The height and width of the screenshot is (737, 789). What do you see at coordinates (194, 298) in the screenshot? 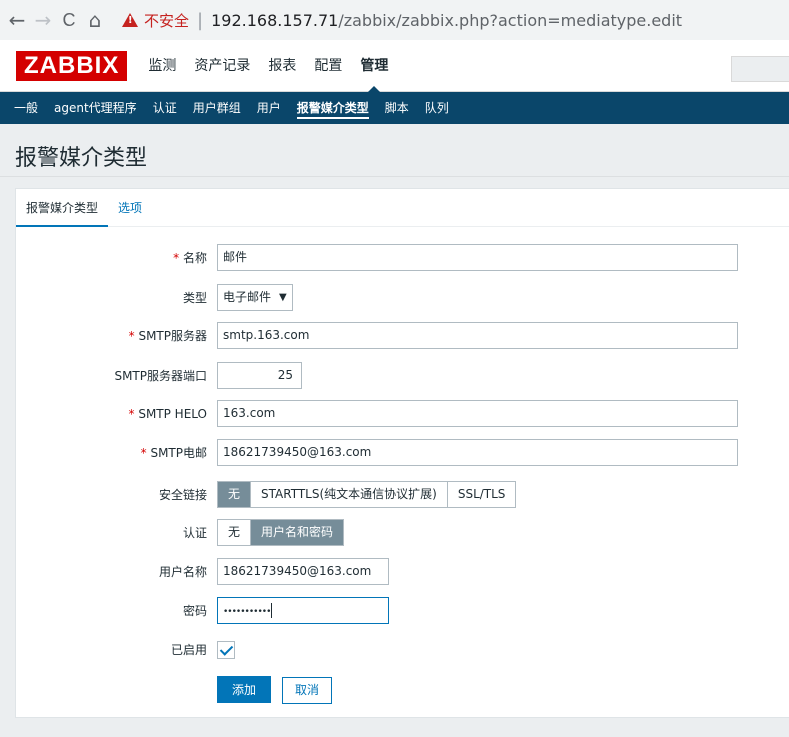
I see `type-label: 类型` at bounding box center [194, 298].